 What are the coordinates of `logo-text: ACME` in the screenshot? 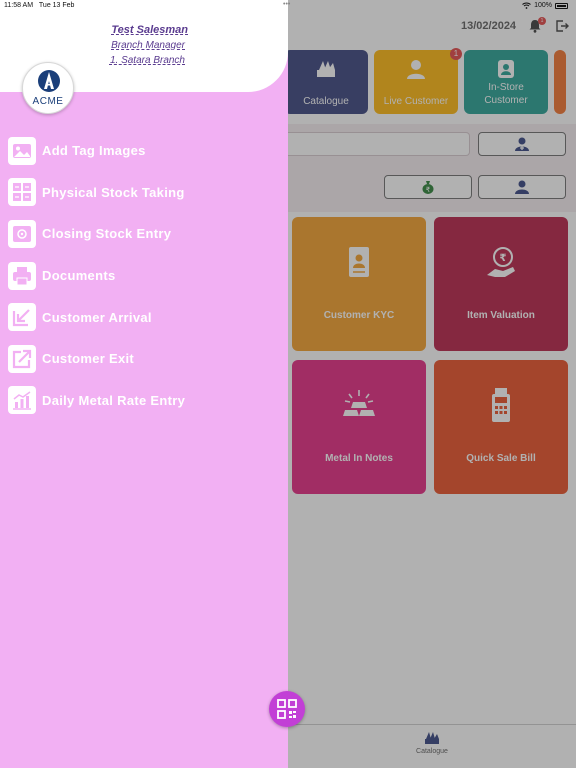 It's located at (48, 101).